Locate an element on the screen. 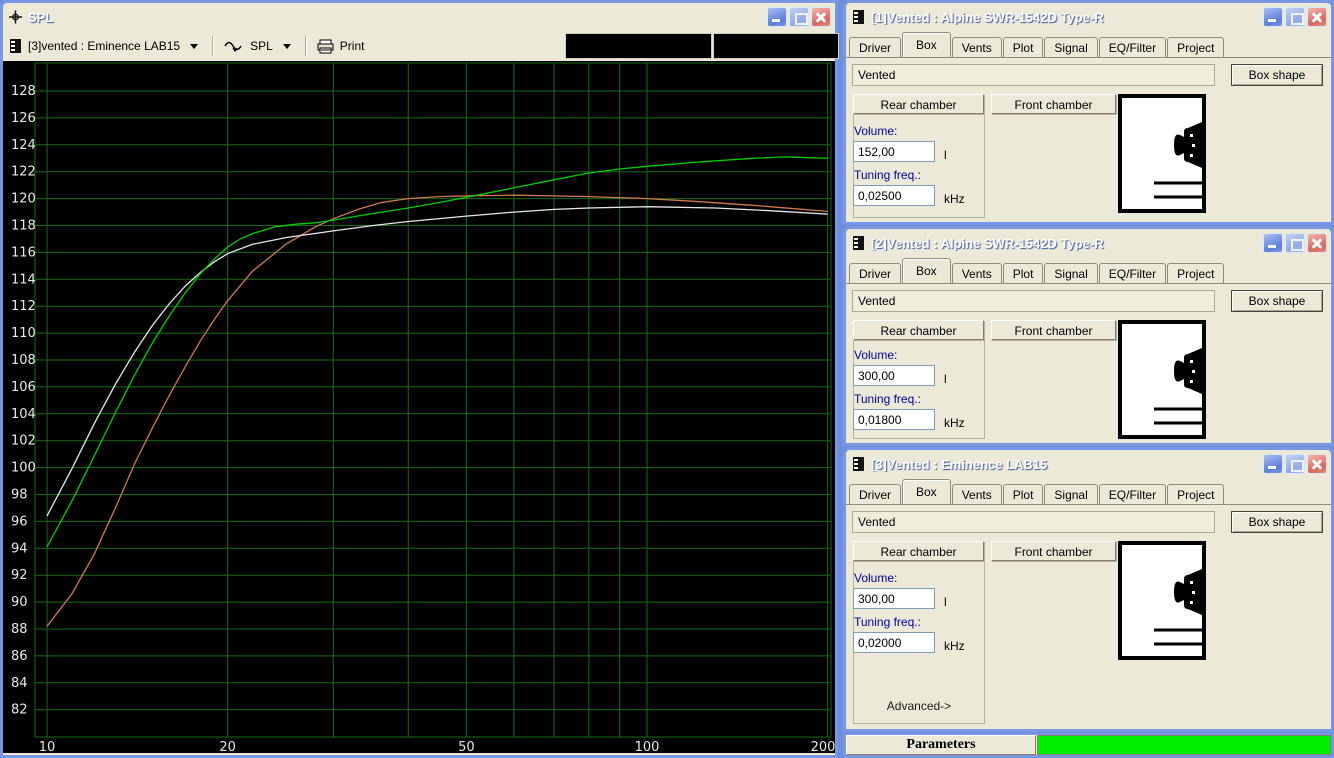 This screenshot has width=1334, height=758. y-tick-label: 118 is located at coordinates (23, 226).